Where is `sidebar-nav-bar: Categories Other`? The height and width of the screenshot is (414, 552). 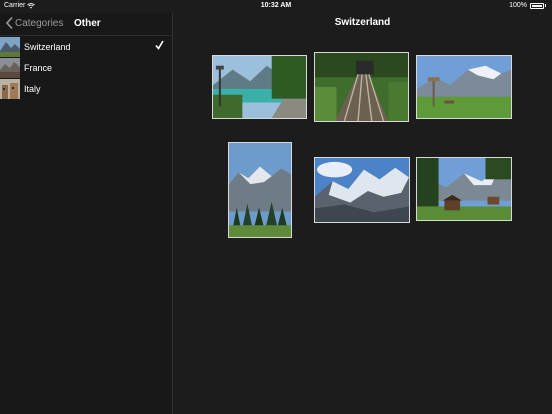 sidebar-nav-bar: Categories Other is located at coordinates (86, 24).